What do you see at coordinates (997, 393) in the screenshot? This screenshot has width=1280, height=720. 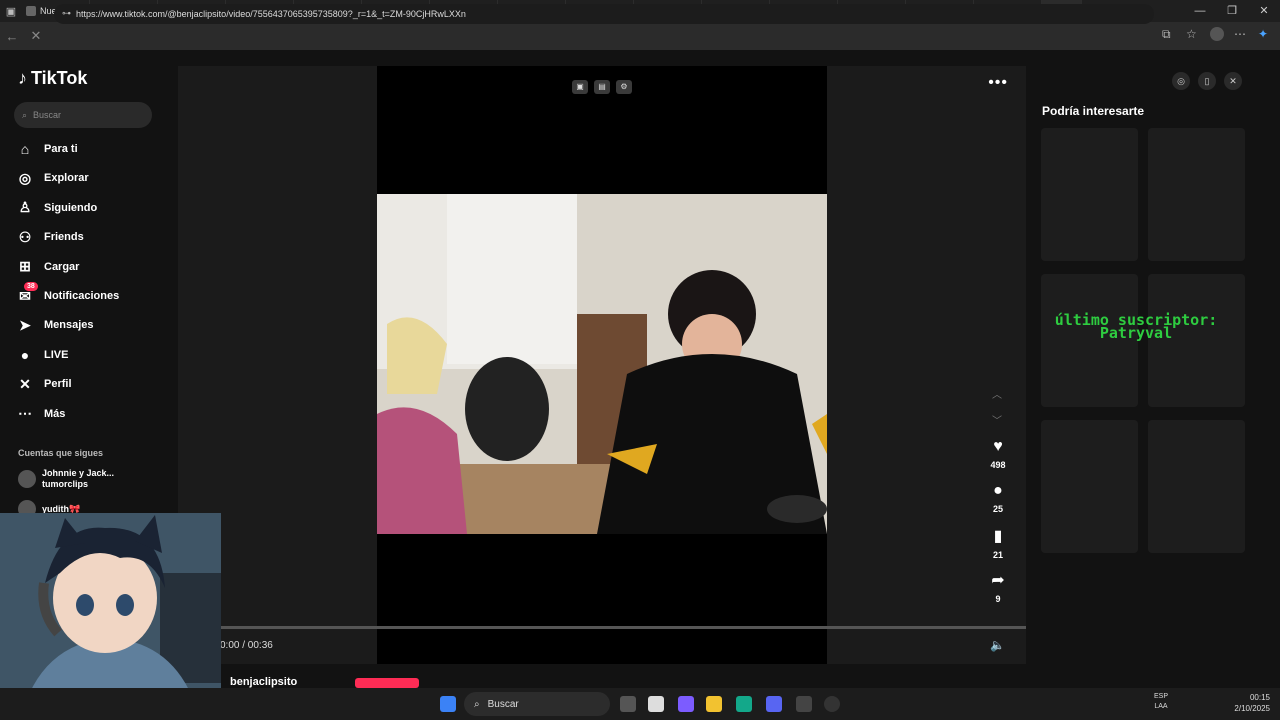 I see `chevron-up-icon: ︿` at bounding box center [997, 393].